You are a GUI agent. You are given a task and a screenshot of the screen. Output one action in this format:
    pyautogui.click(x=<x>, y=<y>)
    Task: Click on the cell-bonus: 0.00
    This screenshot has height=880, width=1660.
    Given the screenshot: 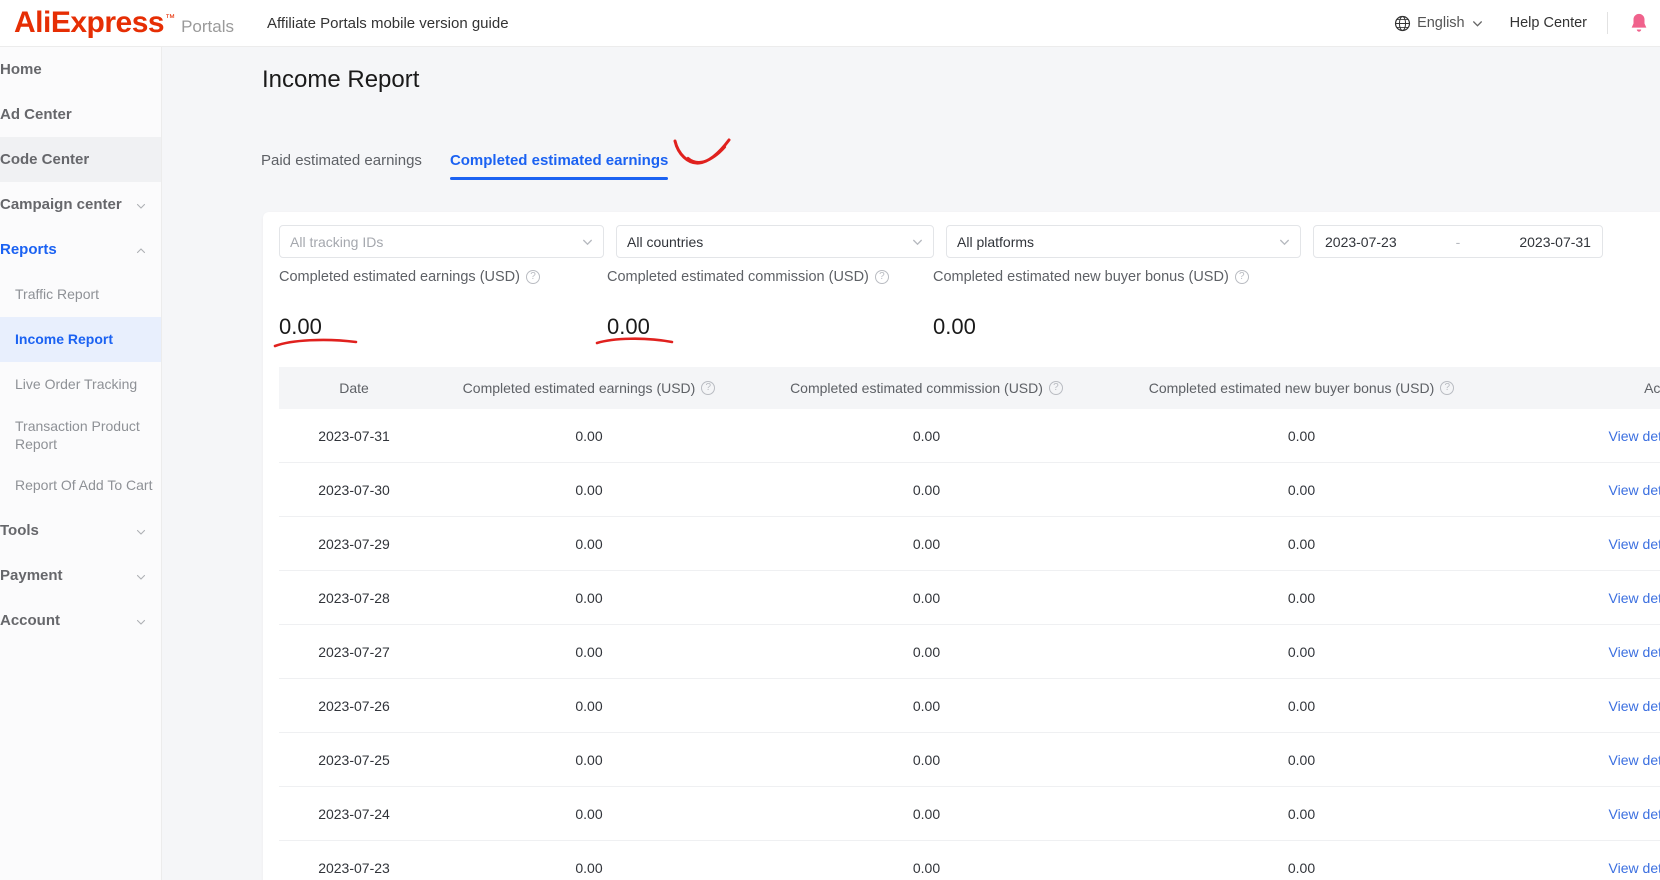 What is the action you would take?
    pyautogui.click(x=1301, y=705)
    